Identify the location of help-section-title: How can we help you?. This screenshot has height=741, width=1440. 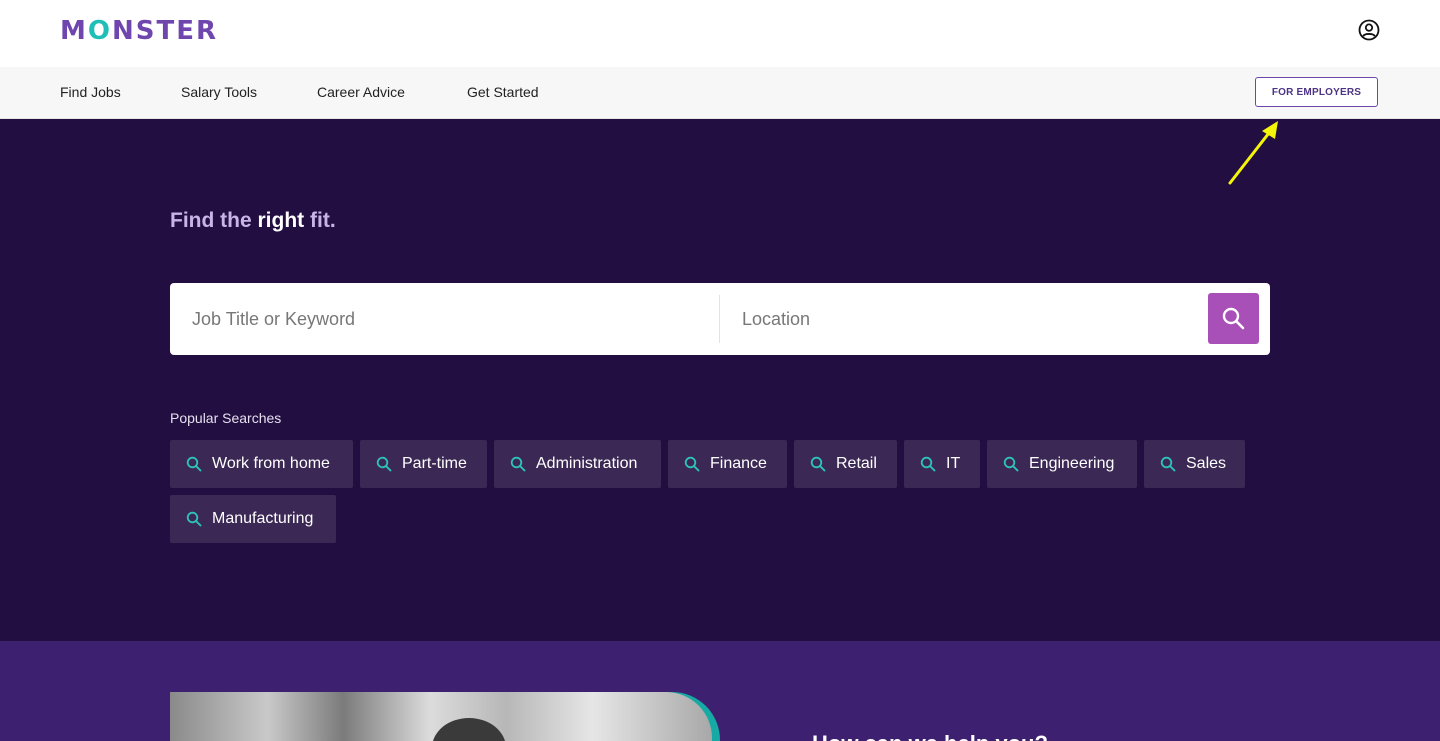
(930, 736).